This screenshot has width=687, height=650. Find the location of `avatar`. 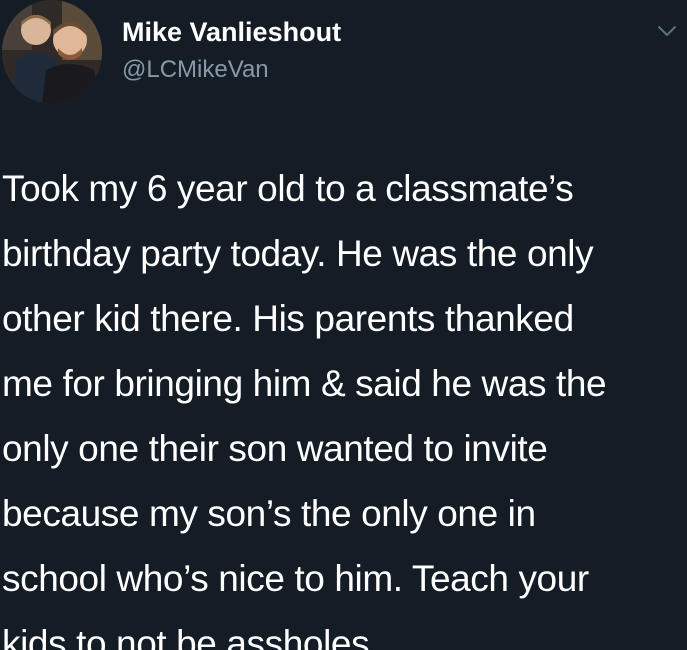

avatar is located at coordinates (52, 52).